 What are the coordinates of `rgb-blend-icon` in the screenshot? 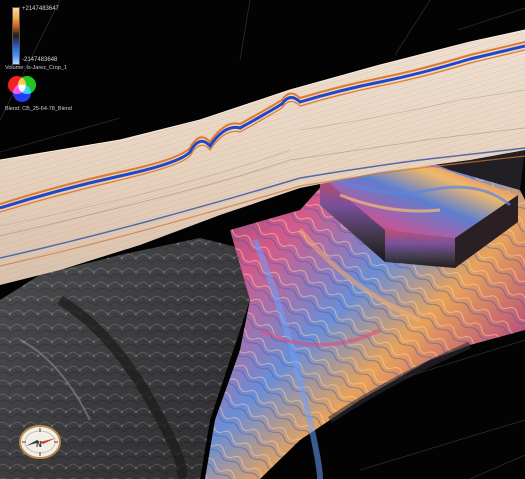 It's located at (22, 89).